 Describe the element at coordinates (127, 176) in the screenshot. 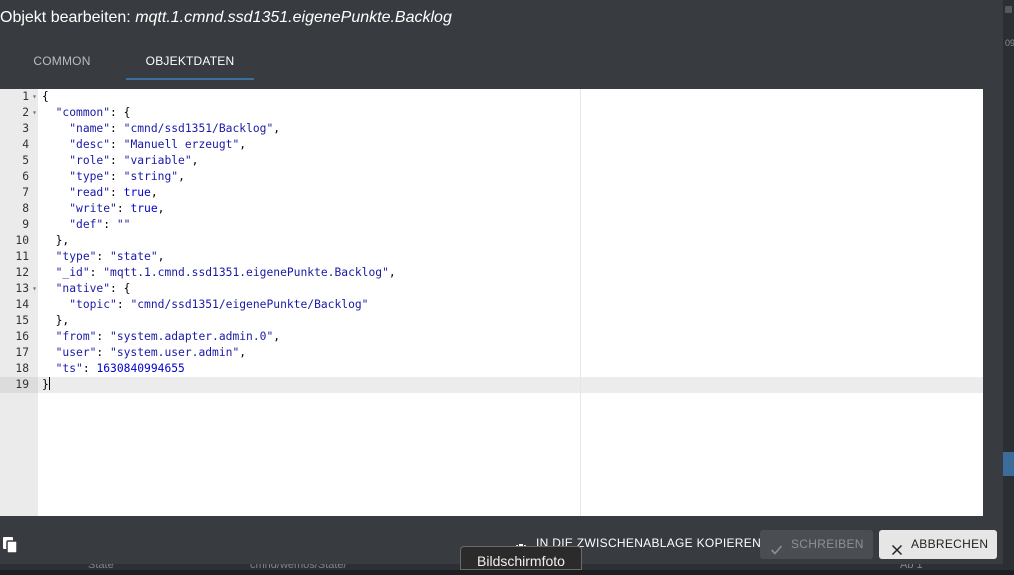

I see `code-text: "type": "string",` at that location.